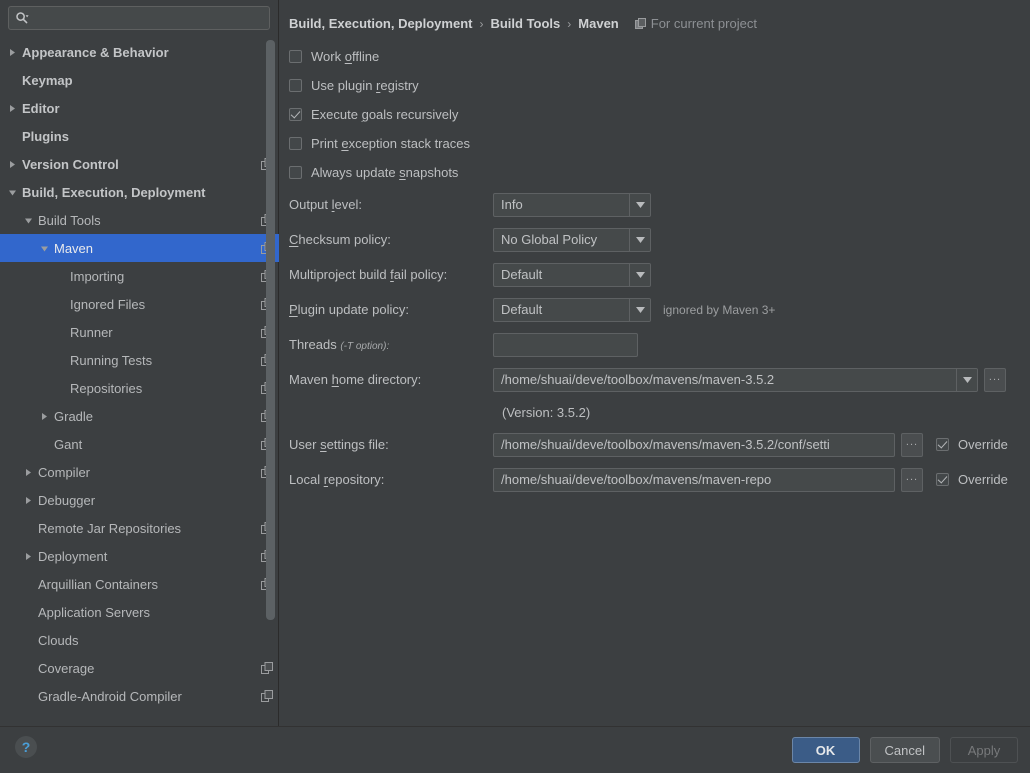 The image size is (1030, 773). What do you see at coordinates (139, 444) in the screenshot?
I see `sidebar-item-gant: Gant` at bounding box center [139, 444].